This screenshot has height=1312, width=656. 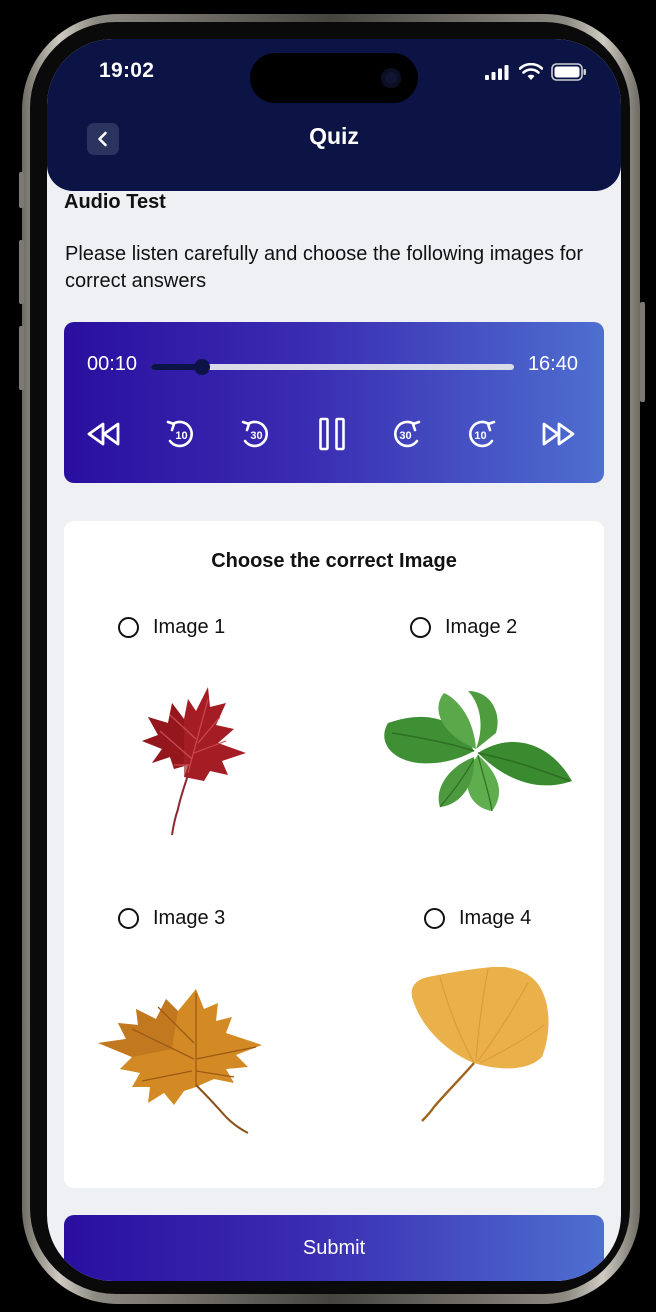 I want to click on option-image-2: Image 2, so click(x=463, y=627).